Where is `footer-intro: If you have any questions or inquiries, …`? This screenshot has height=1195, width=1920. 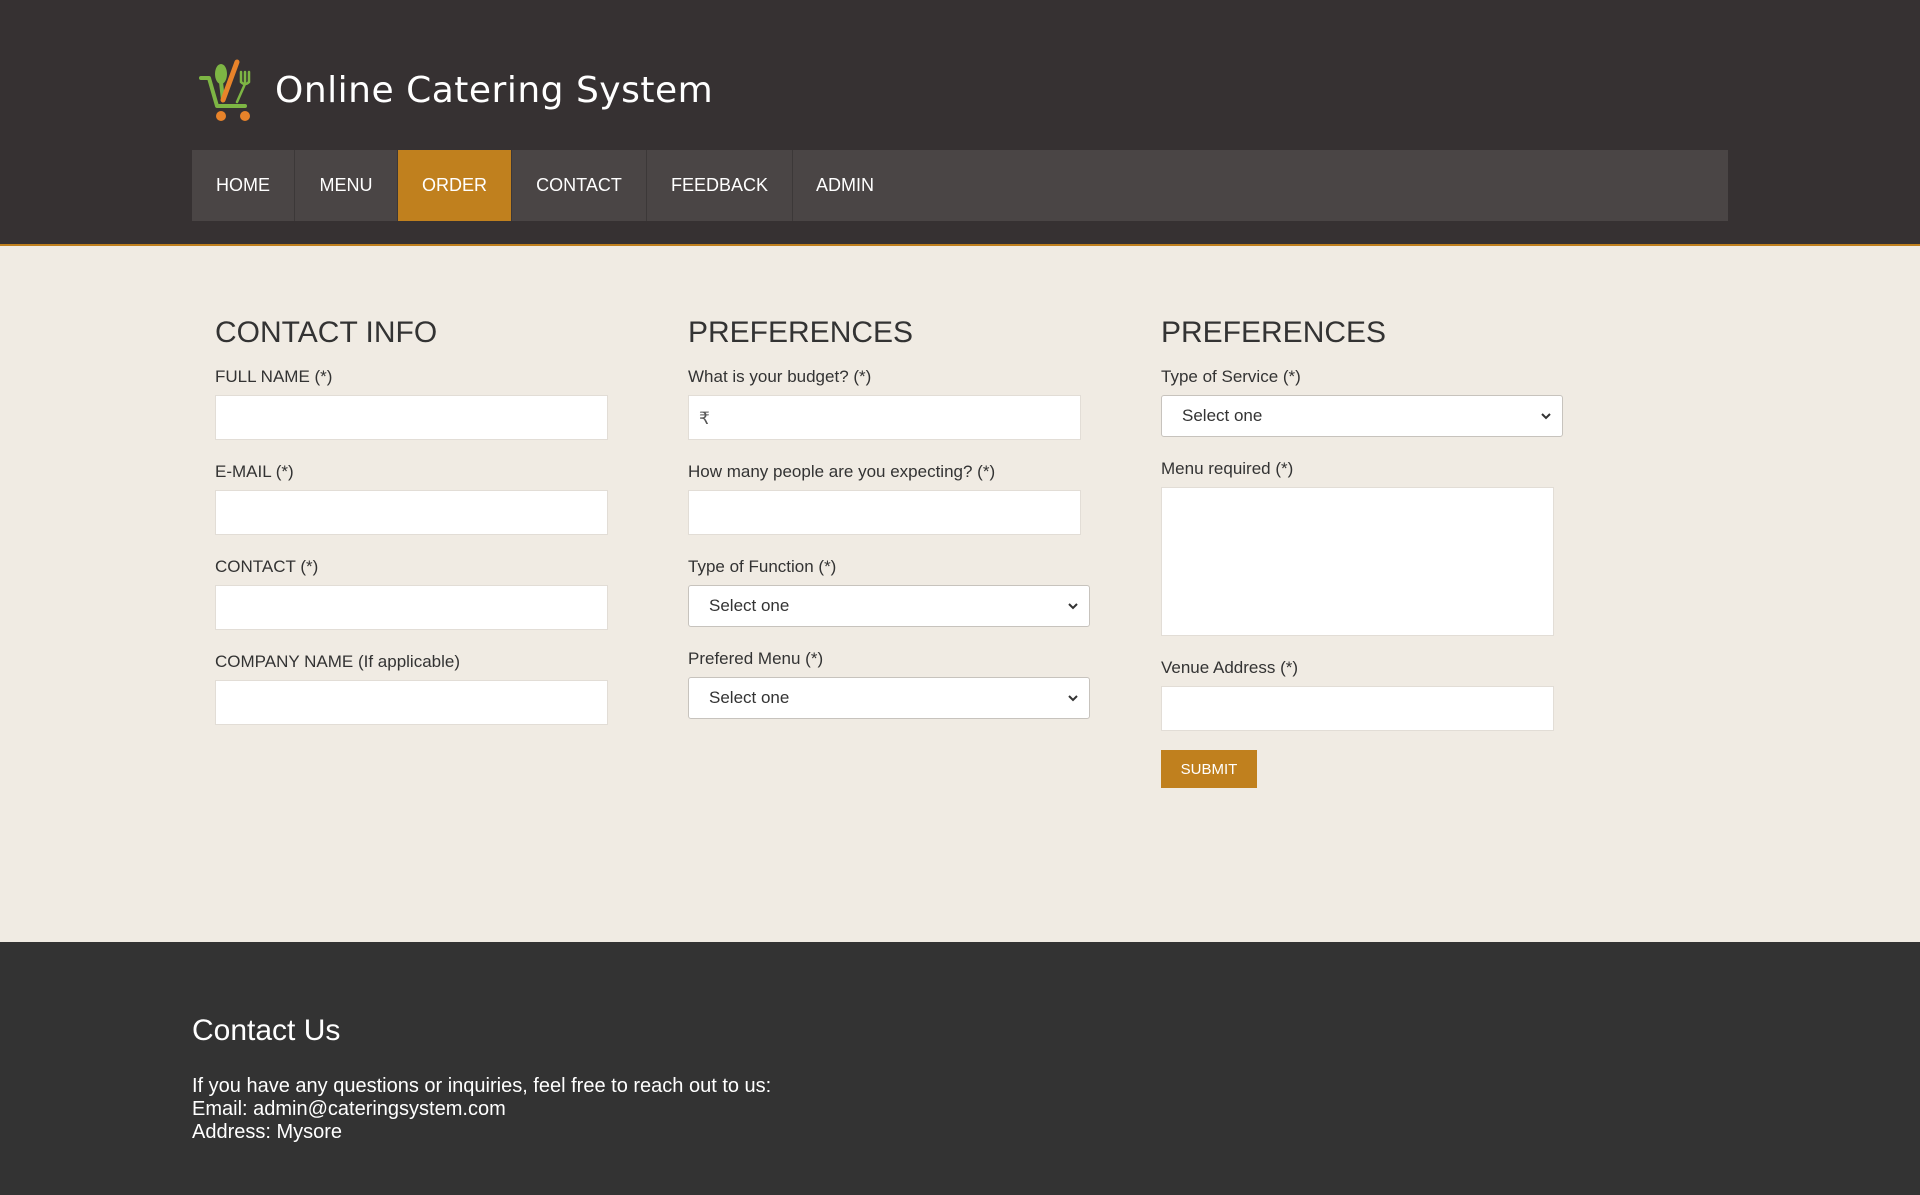
footer-intro: If you have any questions or inquiries, … is located at coordinates (482, 1086).